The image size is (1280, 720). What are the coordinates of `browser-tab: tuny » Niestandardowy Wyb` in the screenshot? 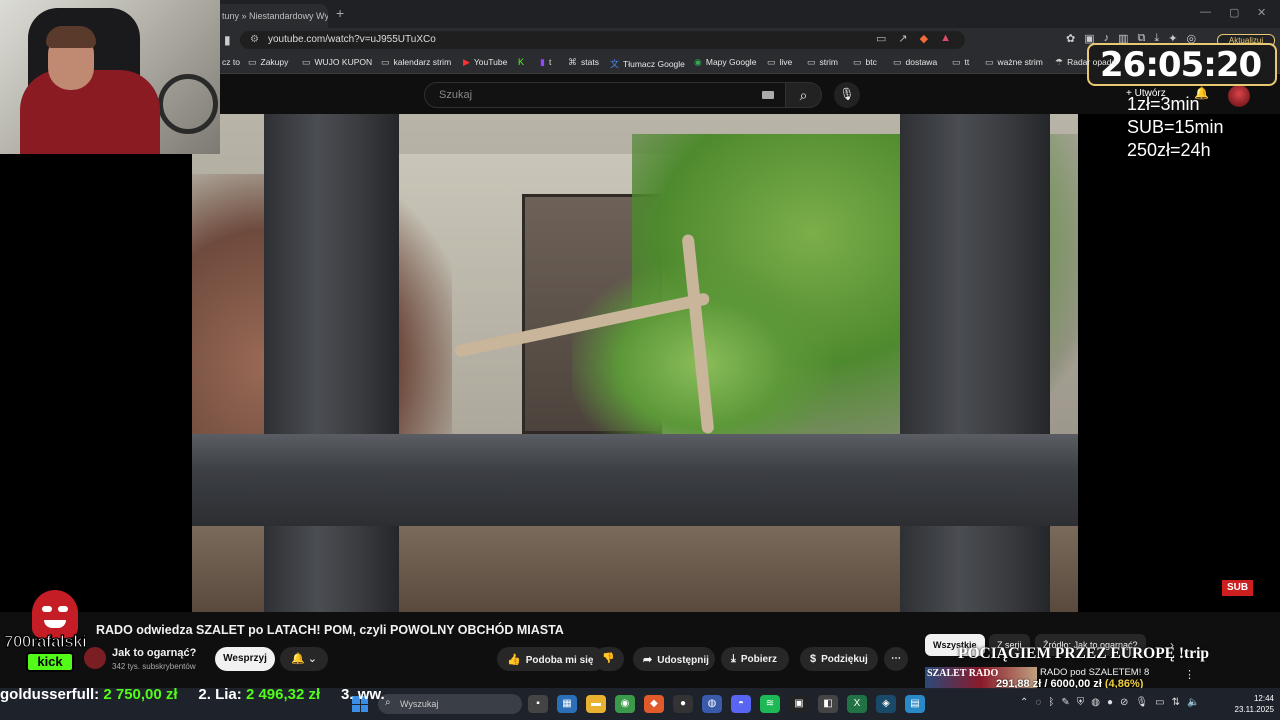 It's located at (271, 16).